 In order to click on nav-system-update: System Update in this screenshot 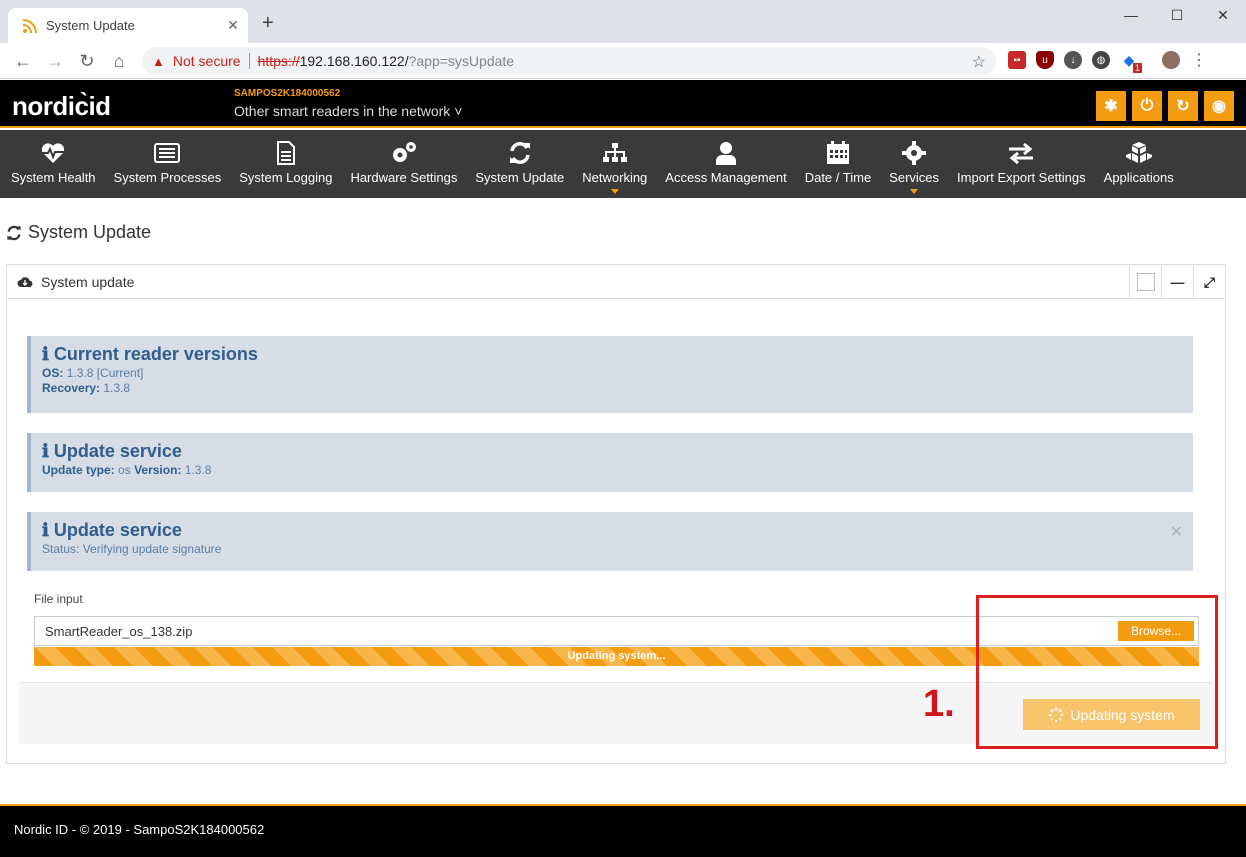, I will do `click(519, 164)`.